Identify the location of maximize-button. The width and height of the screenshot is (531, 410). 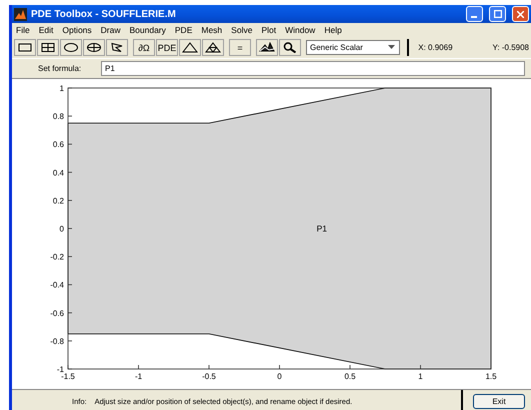
(497, 14).